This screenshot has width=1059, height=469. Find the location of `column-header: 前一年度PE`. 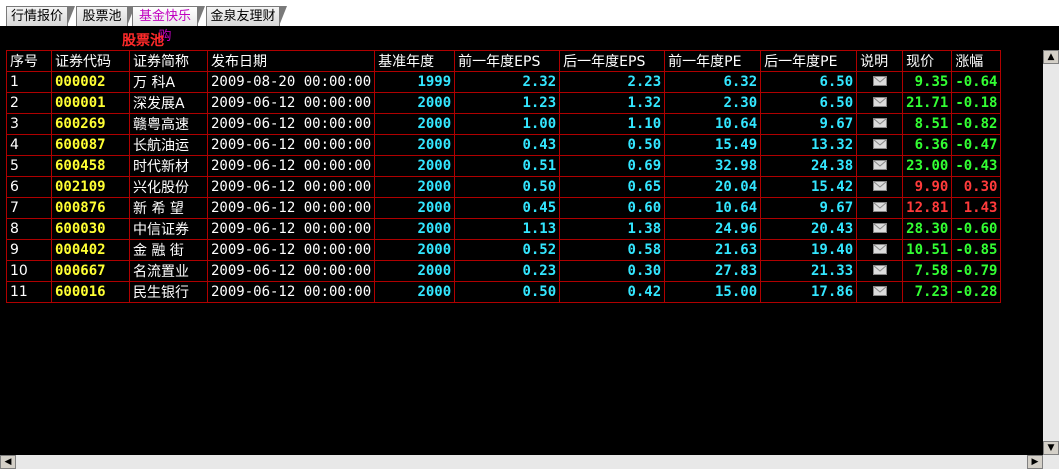

column-header: 前一年度PE is located at coordinates (713, 61).